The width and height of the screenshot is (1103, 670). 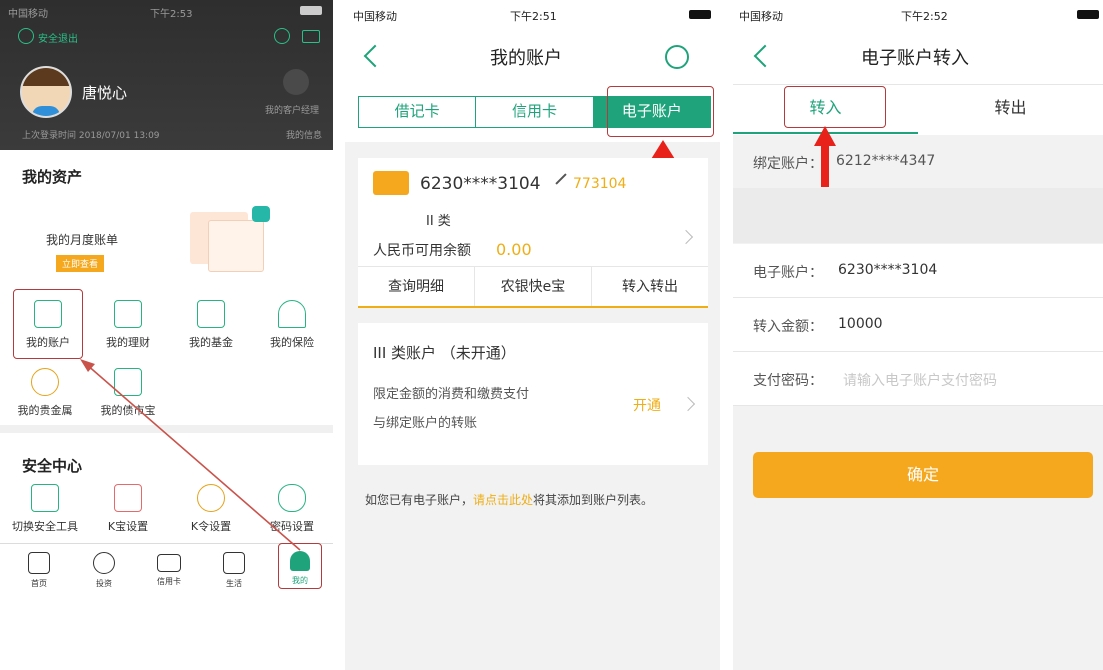 What do you see at coordinates (533, 394) in the screenshot?
I see `class3-card: III 类账户 （未开通） 限定金额的消费和缴费支付 与绑定账户的转账 开通` at bounding box center [533, 394].